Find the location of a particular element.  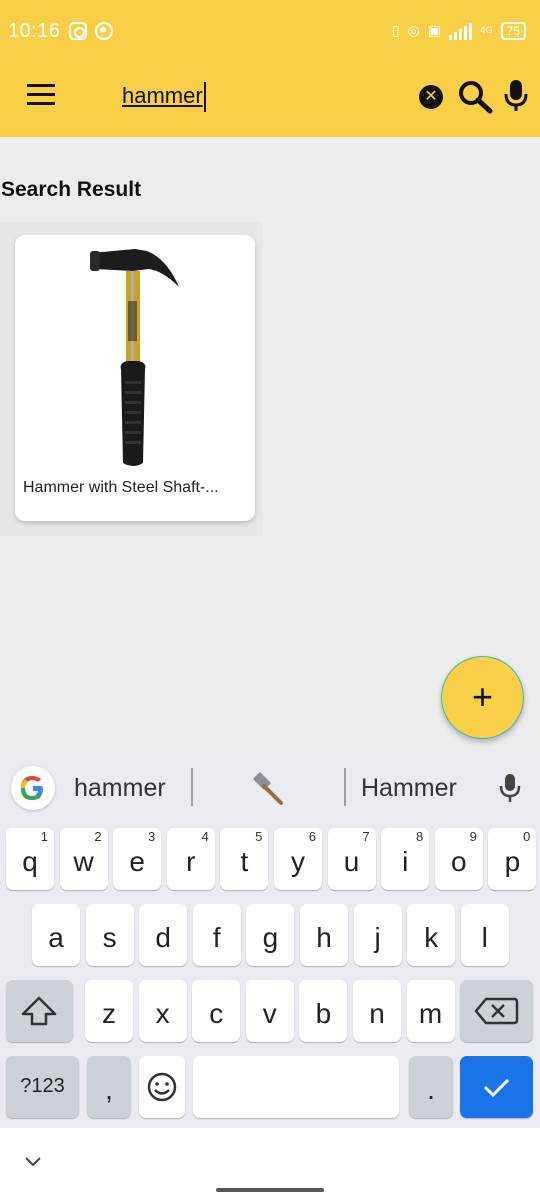

key-hint: 5 is located at coordinates (259, 836).